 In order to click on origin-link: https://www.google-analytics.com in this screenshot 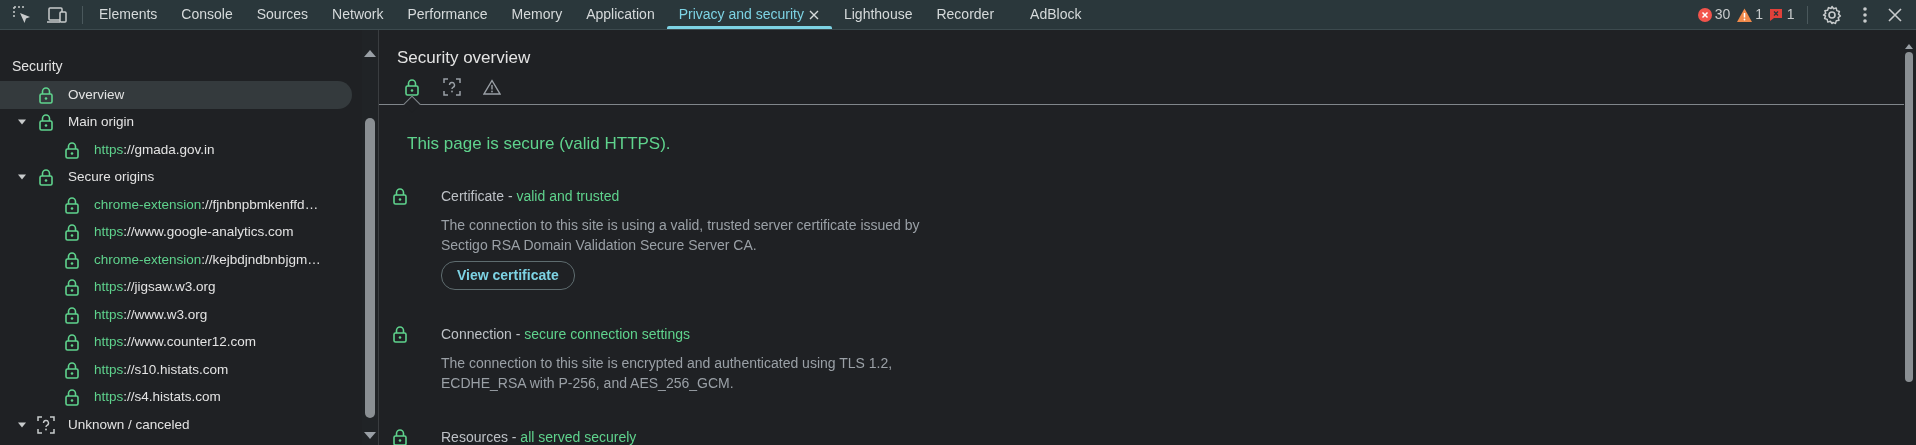, I will do `click(194, 232)`.